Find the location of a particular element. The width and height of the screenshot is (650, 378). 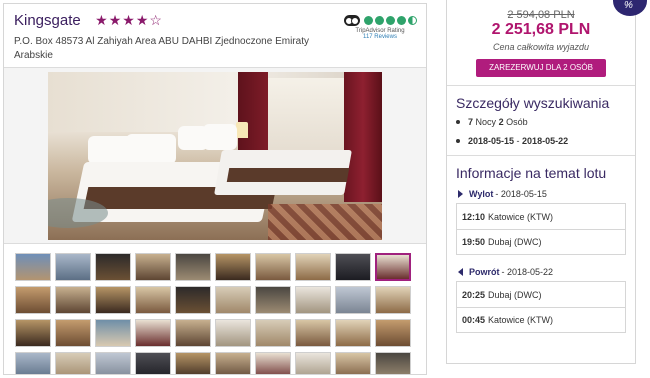

tripadvisor-reviews-link: 117 Reviews is located at coordinates (380, 37).